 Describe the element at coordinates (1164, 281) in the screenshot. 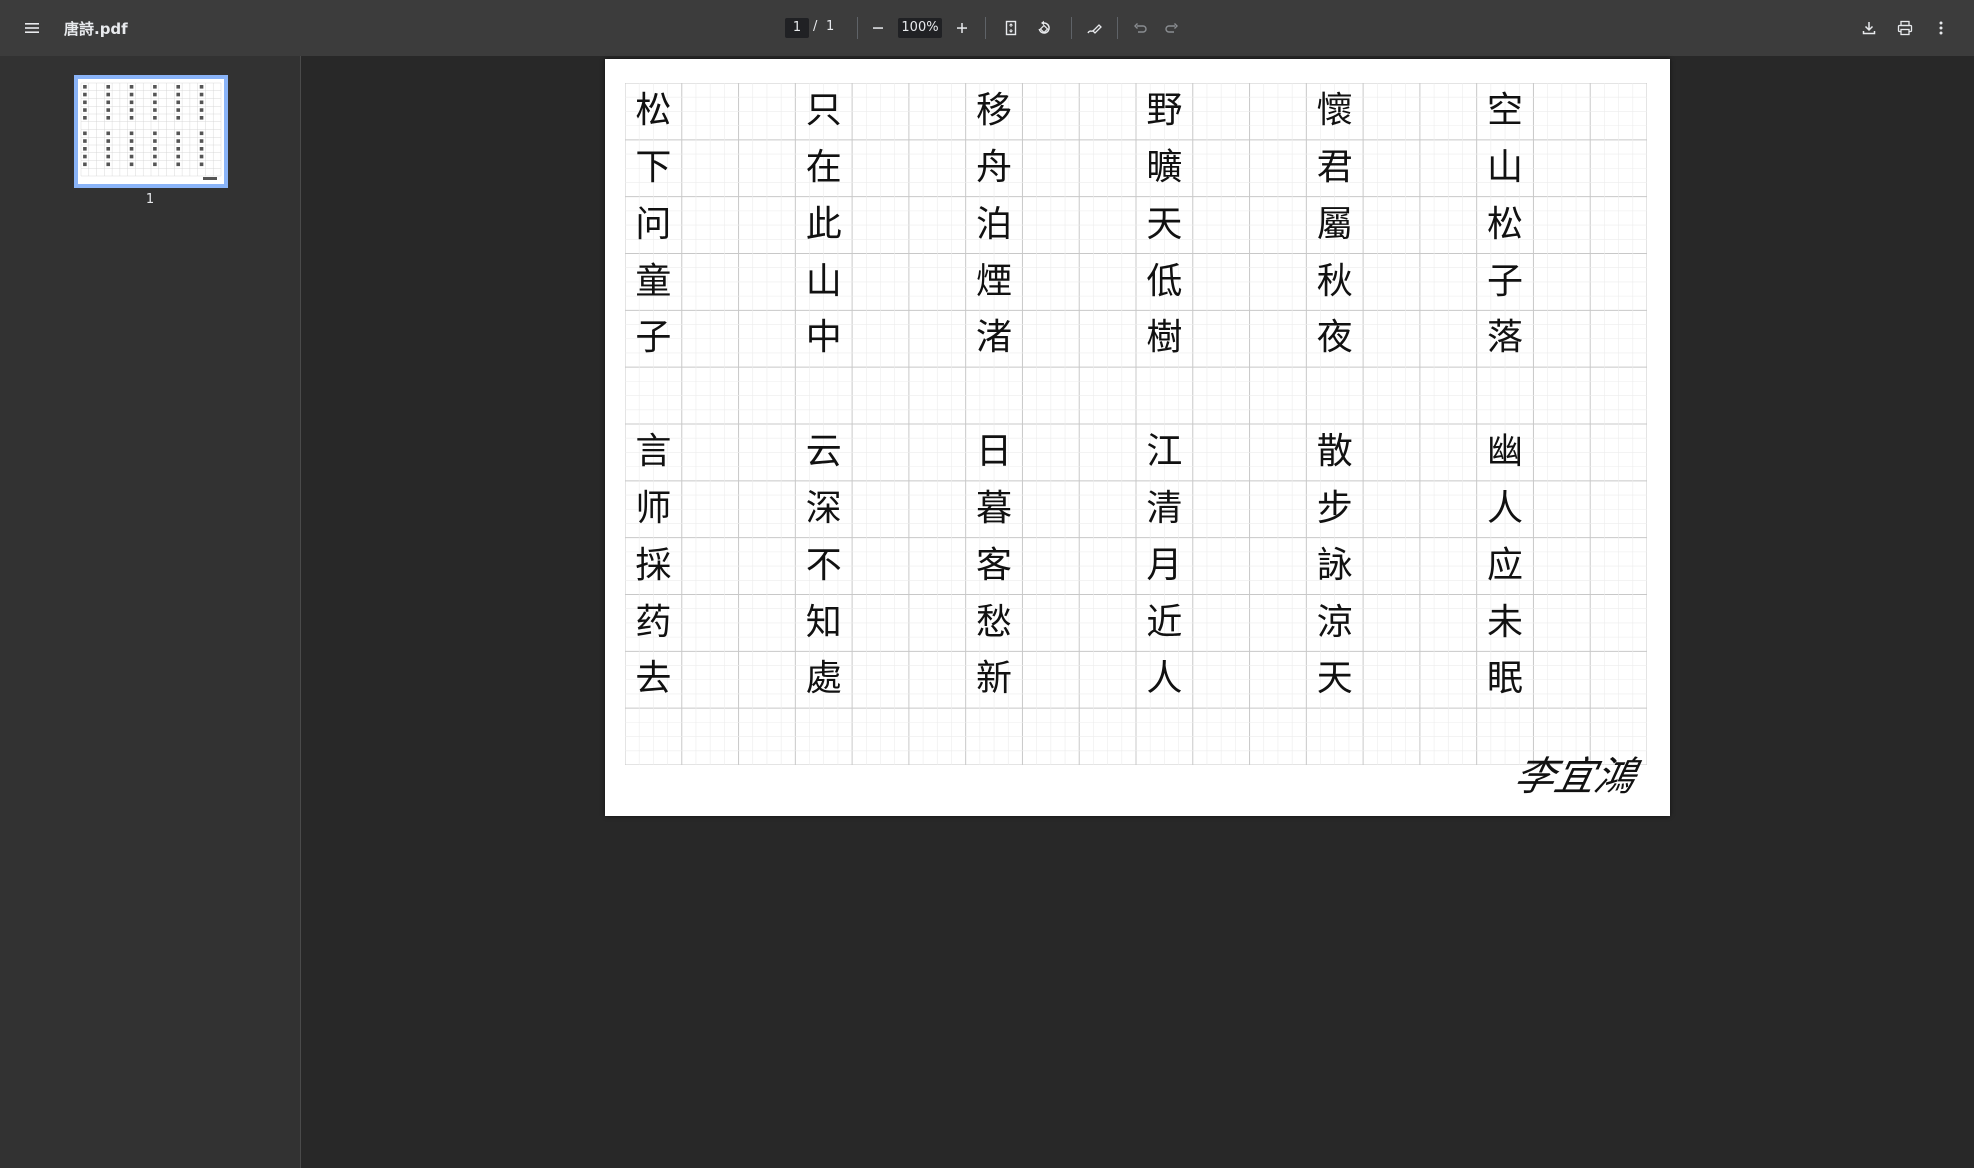

I see `poem-character: 低` at that location.